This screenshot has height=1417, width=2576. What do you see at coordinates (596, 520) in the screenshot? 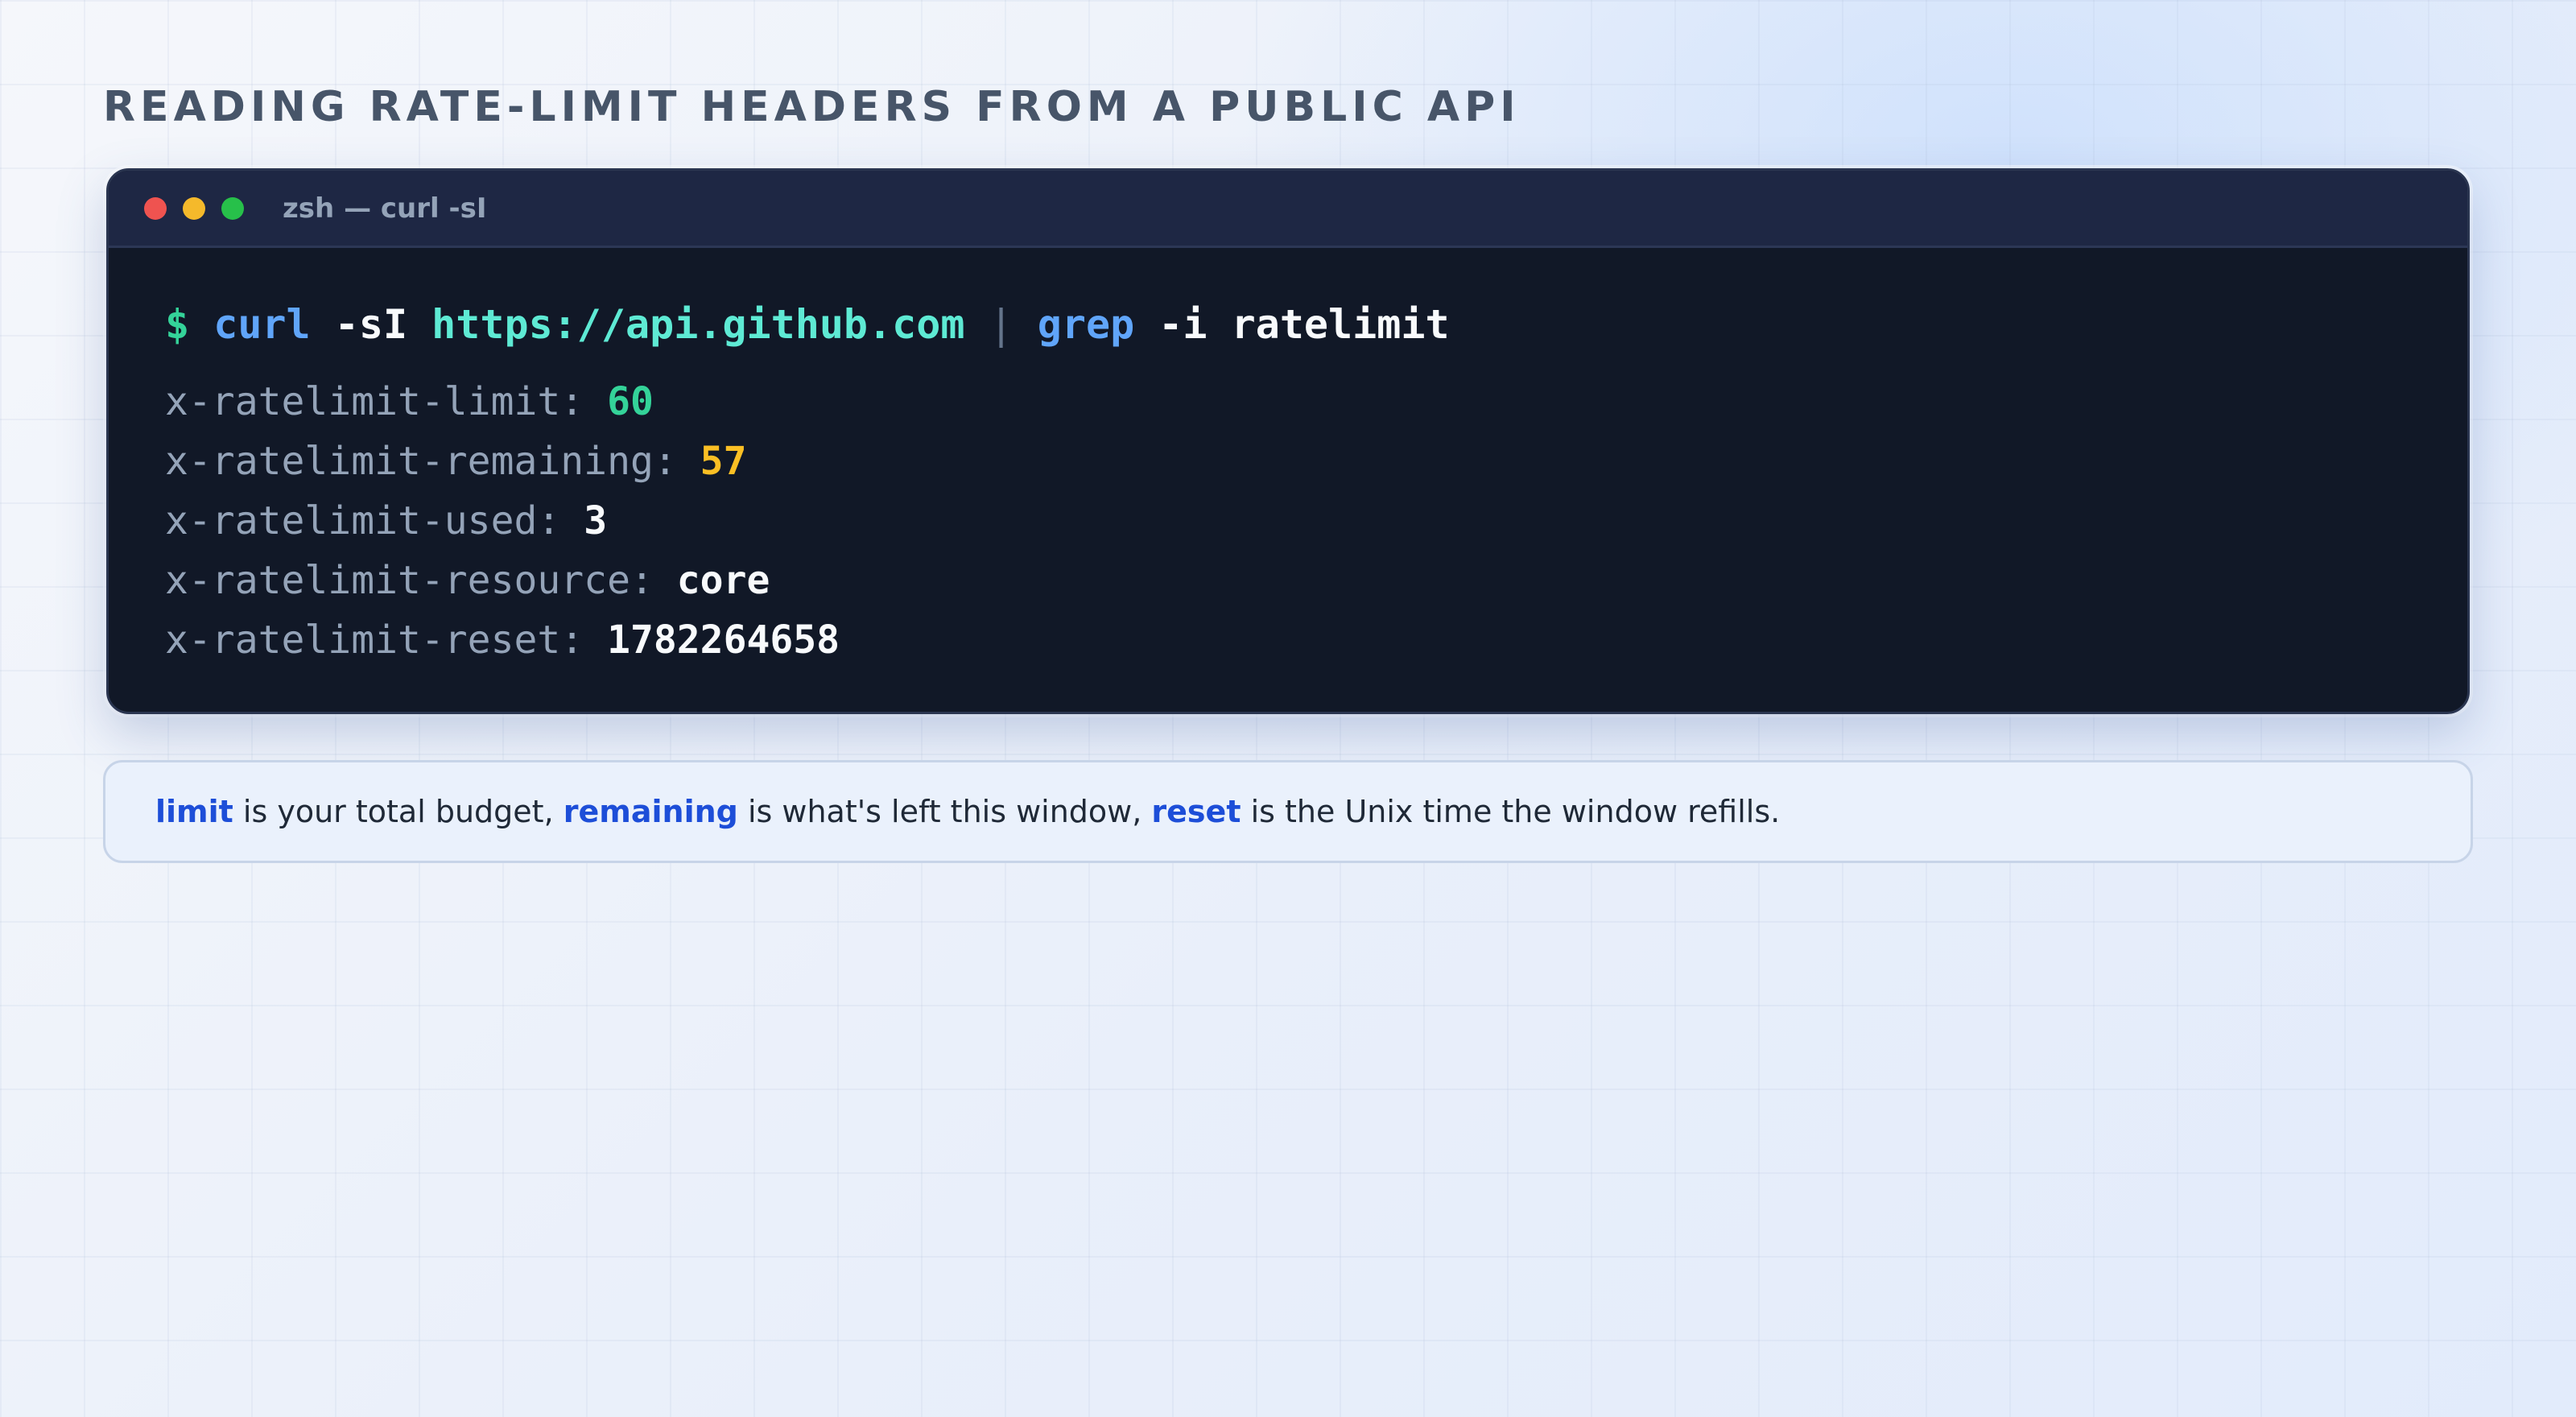
I see `header-value: 3` at bounding box center [596, 520].